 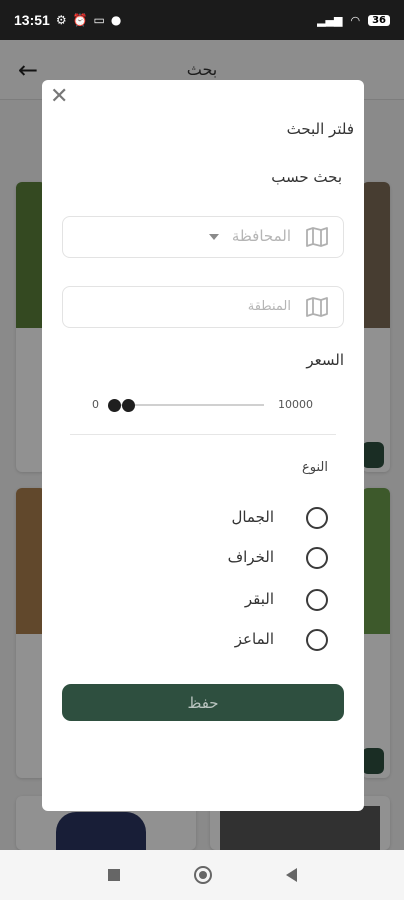 I want to click on search-by-label: بحث حسب, so click(x=306, y=177).